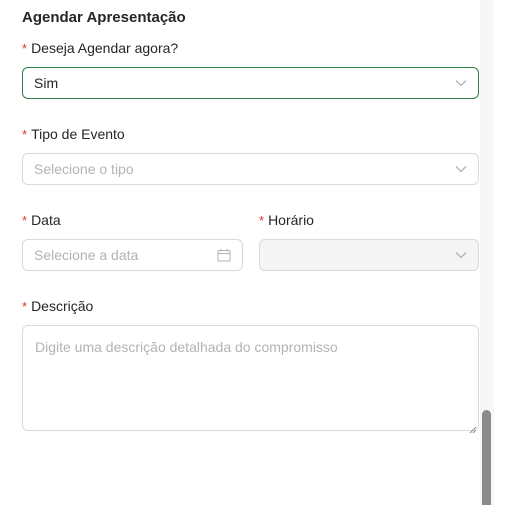 The width and height of the screenshot is (516, 505). Describe the element at coordinates (86, 255) in the screenshot. I see `date-placeholder: Selecione a data` at that location.